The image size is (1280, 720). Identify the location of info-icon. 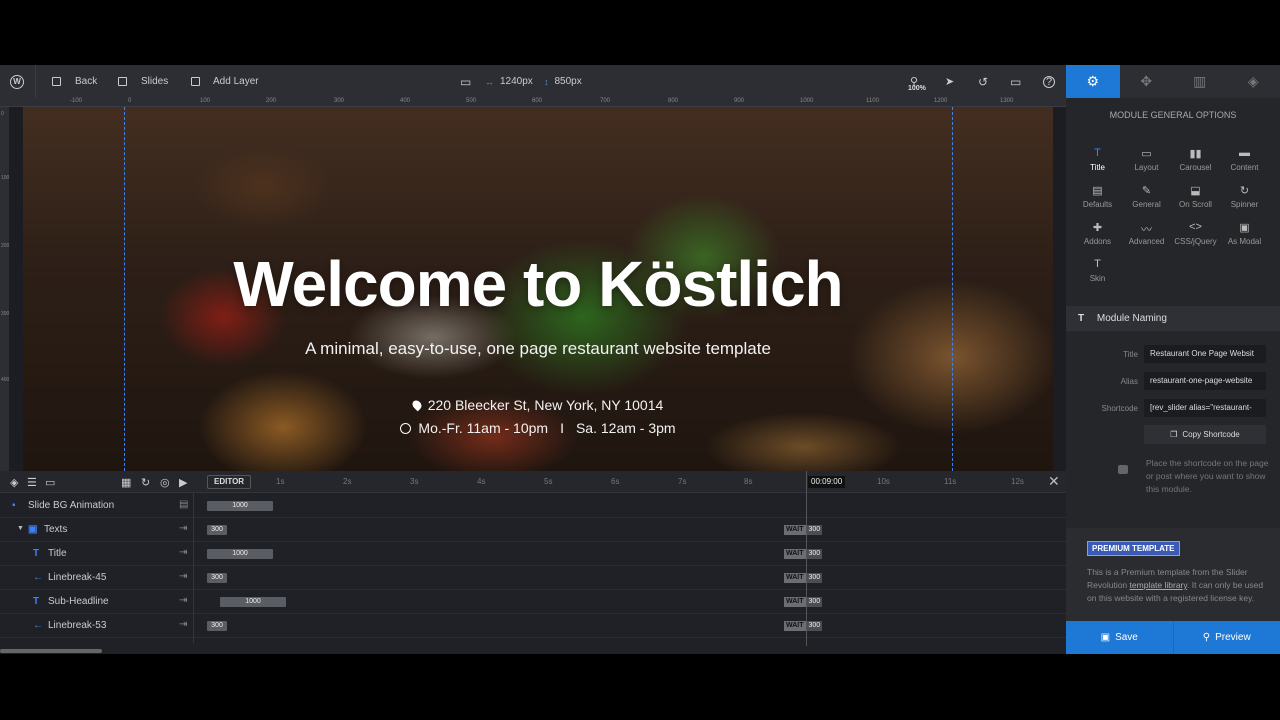
(1123, 469).